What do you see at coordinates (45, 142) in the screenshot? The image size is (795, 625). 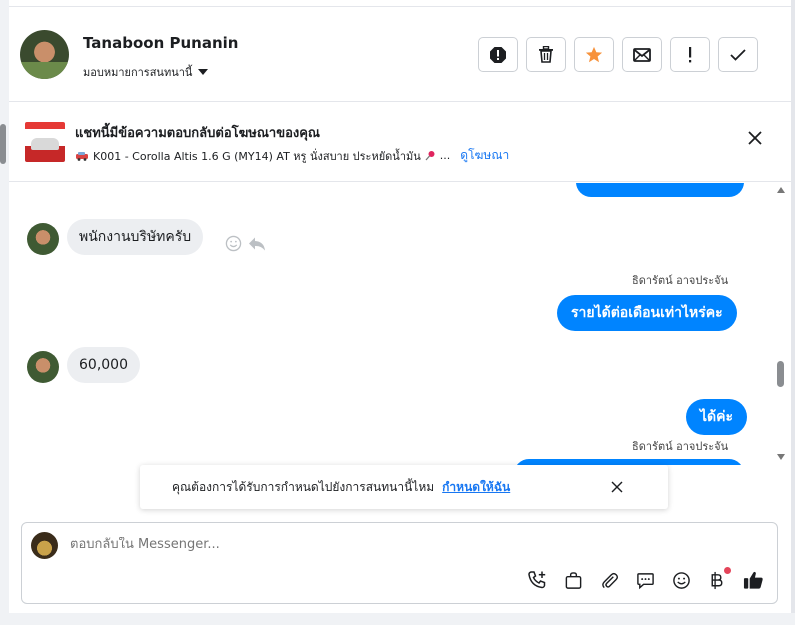 I see `ad-thumbnail` at bounding box center [45, 142].